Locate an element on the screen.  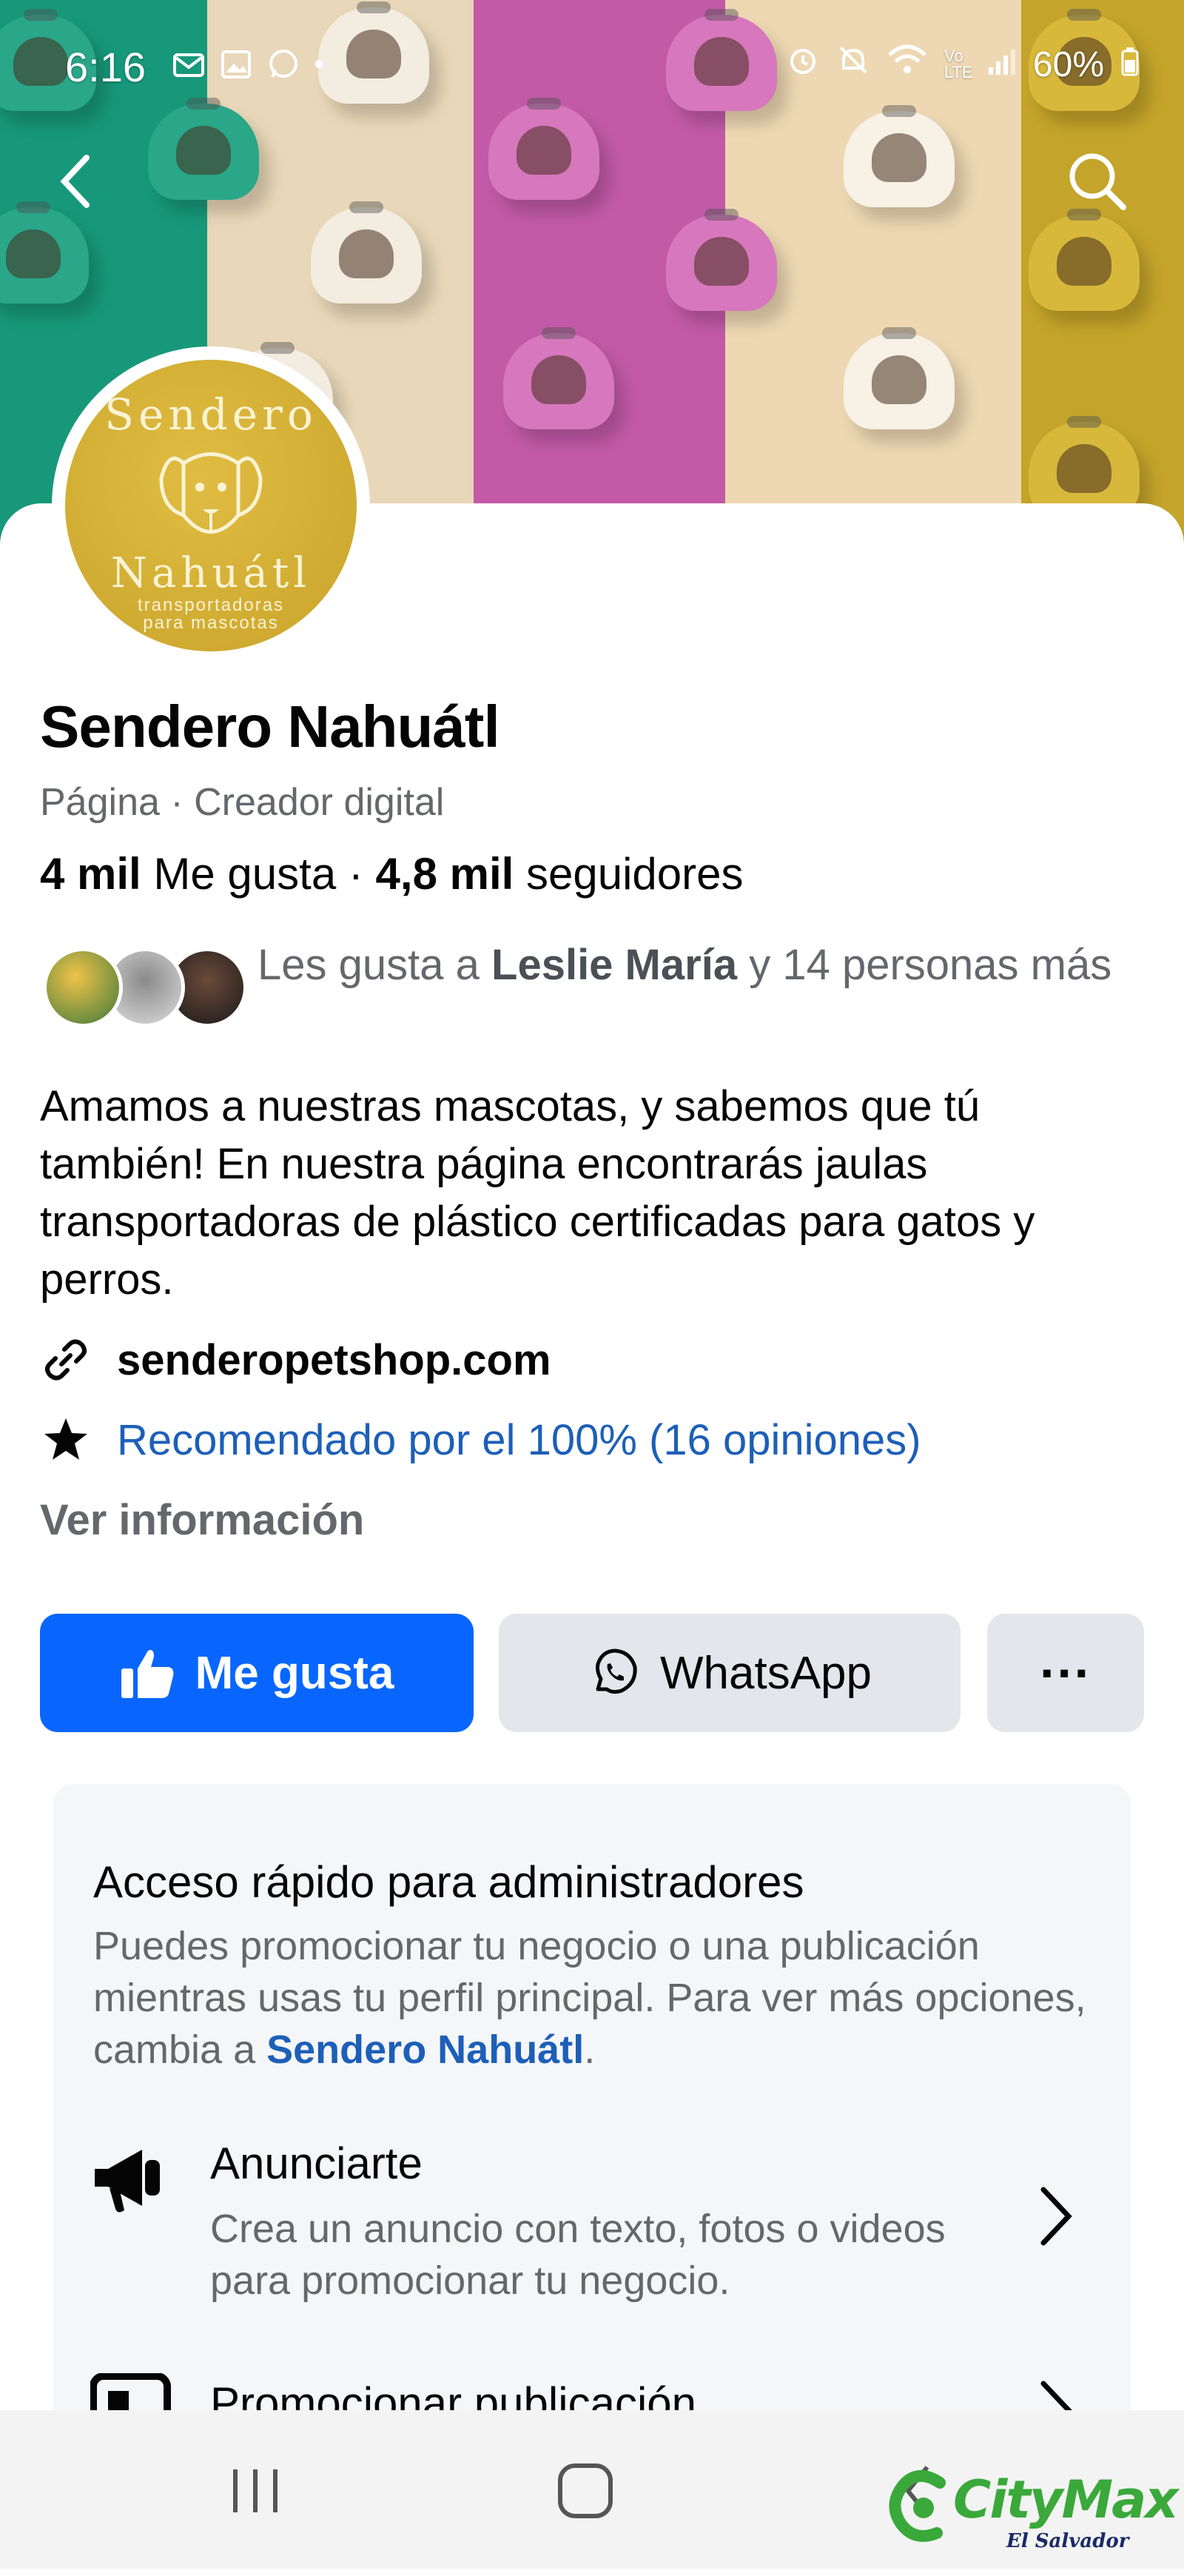
signal-icon is located at coordinates (1002, 64).